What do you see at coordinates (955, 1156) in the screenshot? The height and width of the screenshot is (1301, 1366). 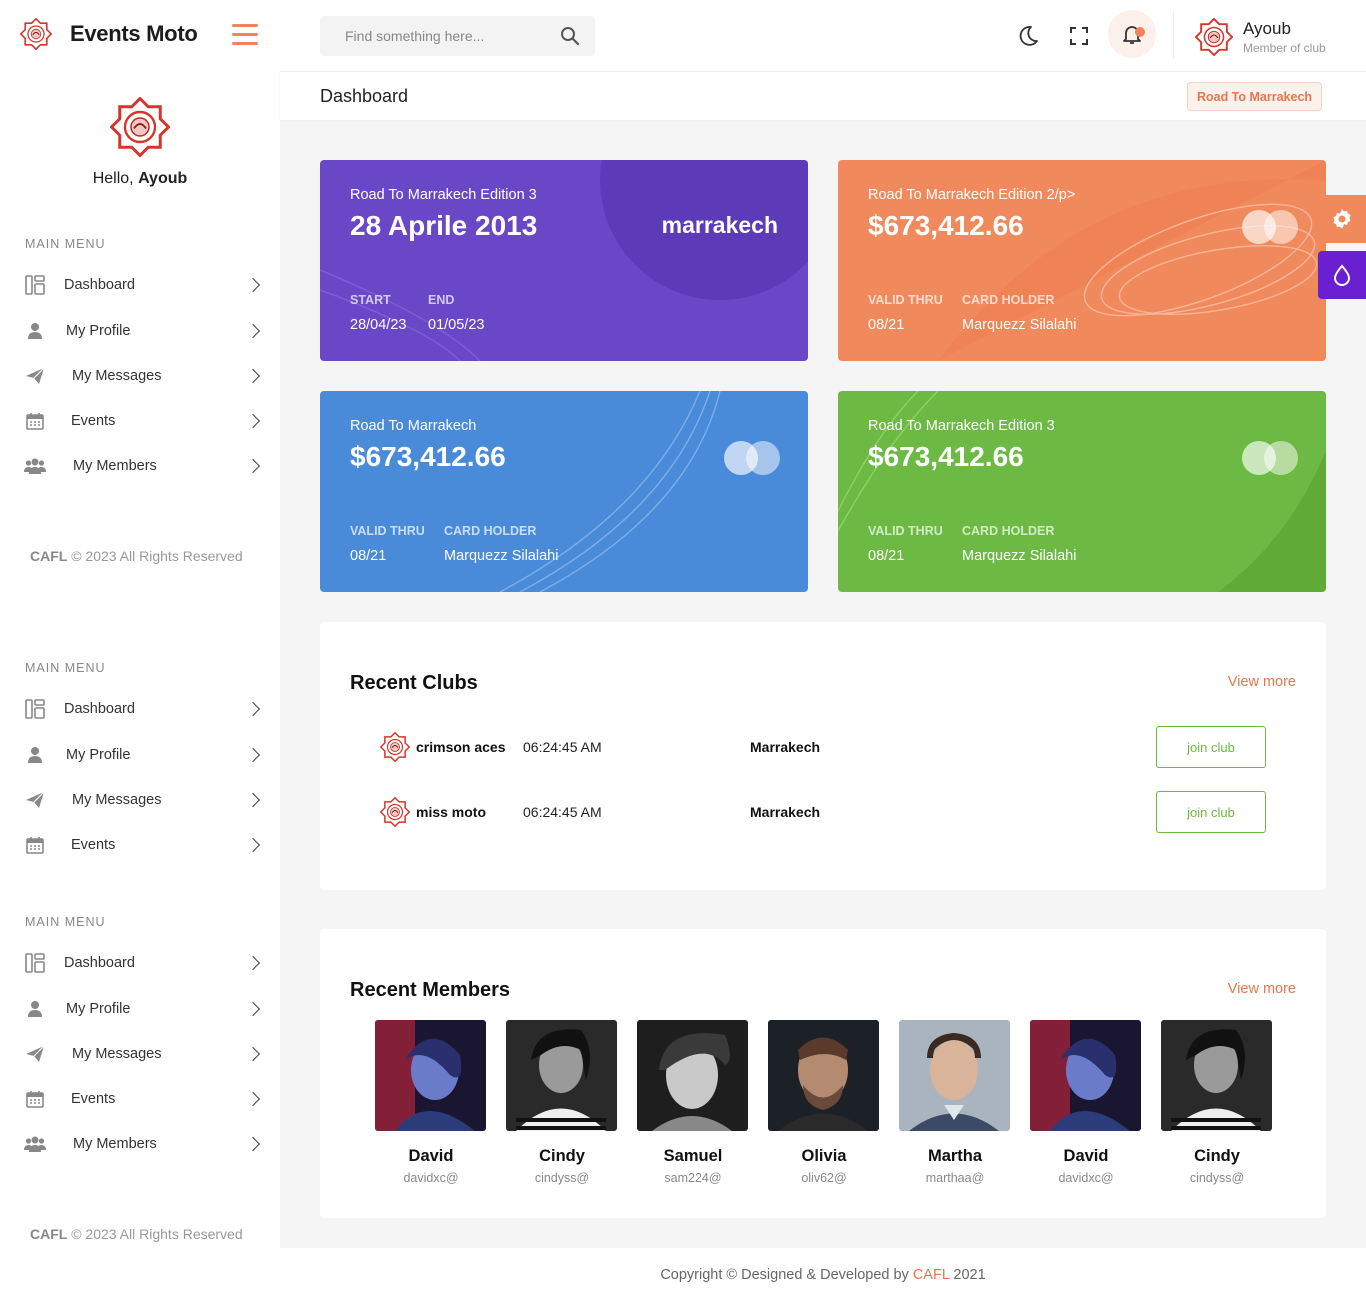 I see `member-name: Martha` at bounding box center [955, 1156].